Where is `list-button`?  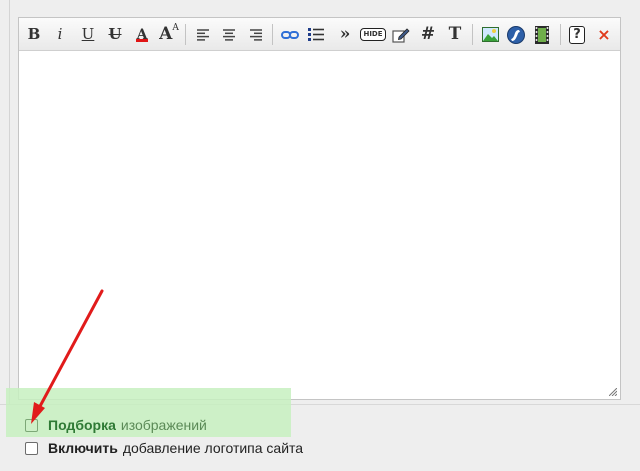
list-button is located at coordinates (316, 34).